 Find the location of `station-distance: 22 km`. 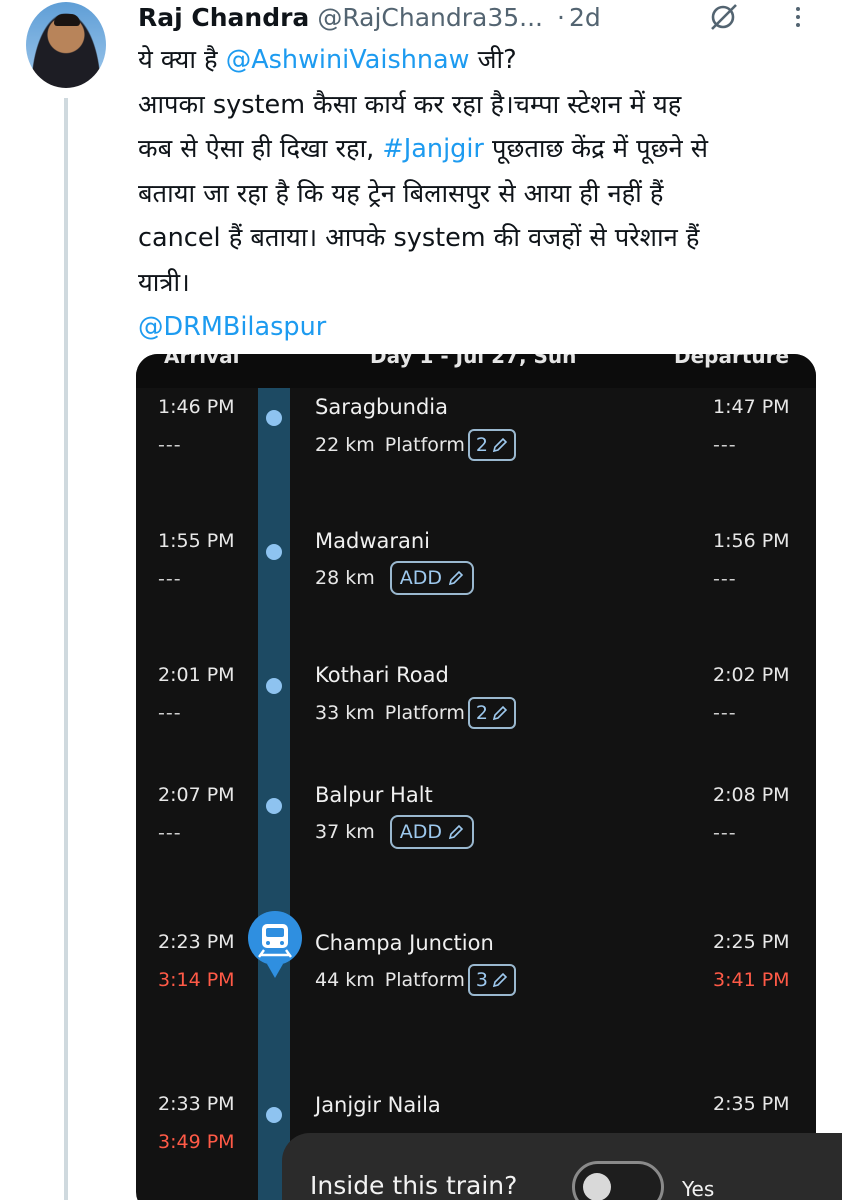

station-distance: 22 km is located at coordinates (345, 445).